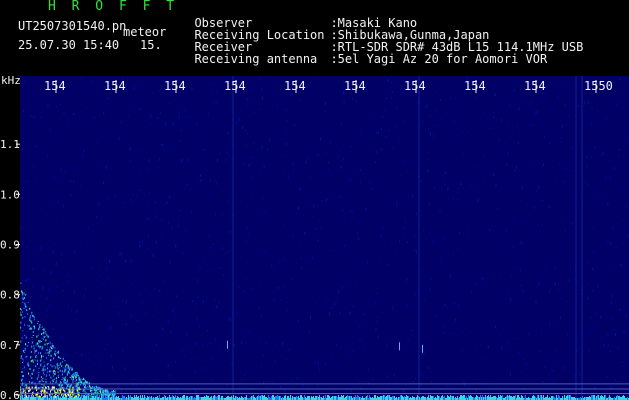 This screenshot has height=400, width=629. I want to click on vertical-streak, so click(233, 238).